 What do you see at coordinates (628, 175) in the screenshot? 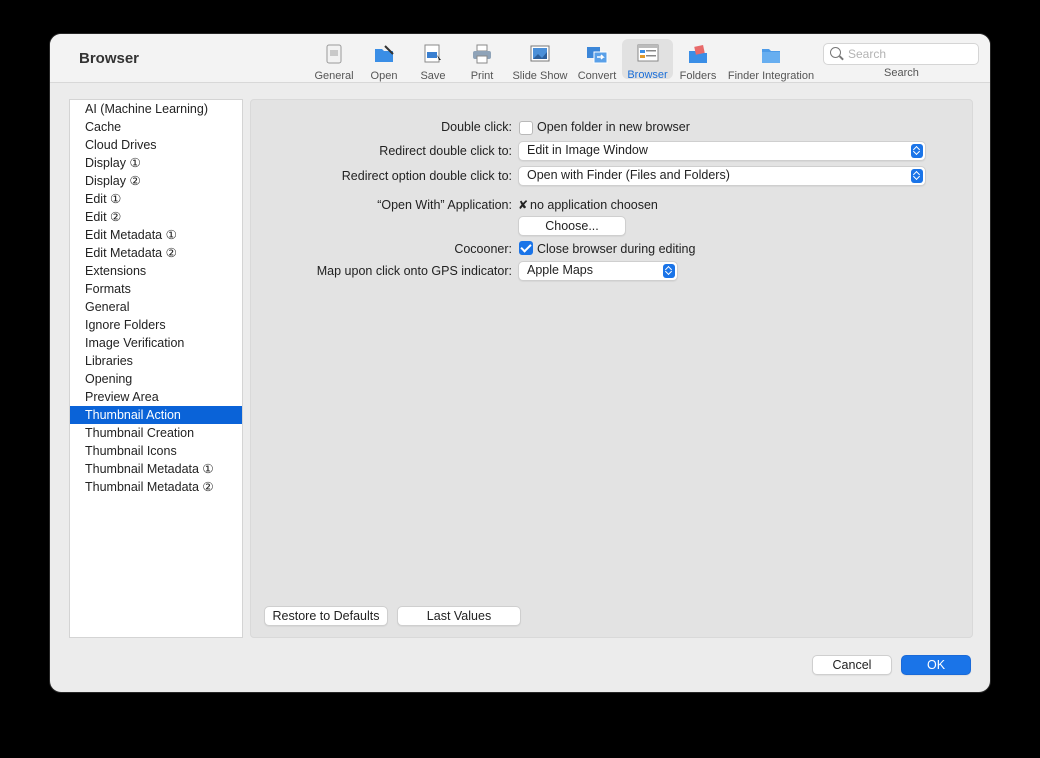
I see `redirect-option-double-click-value: Open with Finder (Files and Folders)` at bounding box center [628, 175].